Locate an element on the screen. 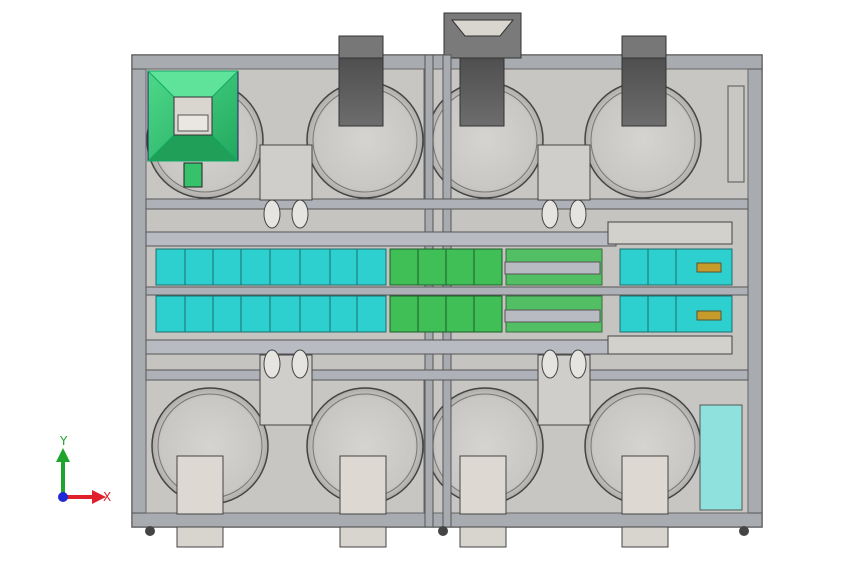 The width and height of the screenshot is (867, 566). mid-cross-beam is located at coordinates (447, 291).